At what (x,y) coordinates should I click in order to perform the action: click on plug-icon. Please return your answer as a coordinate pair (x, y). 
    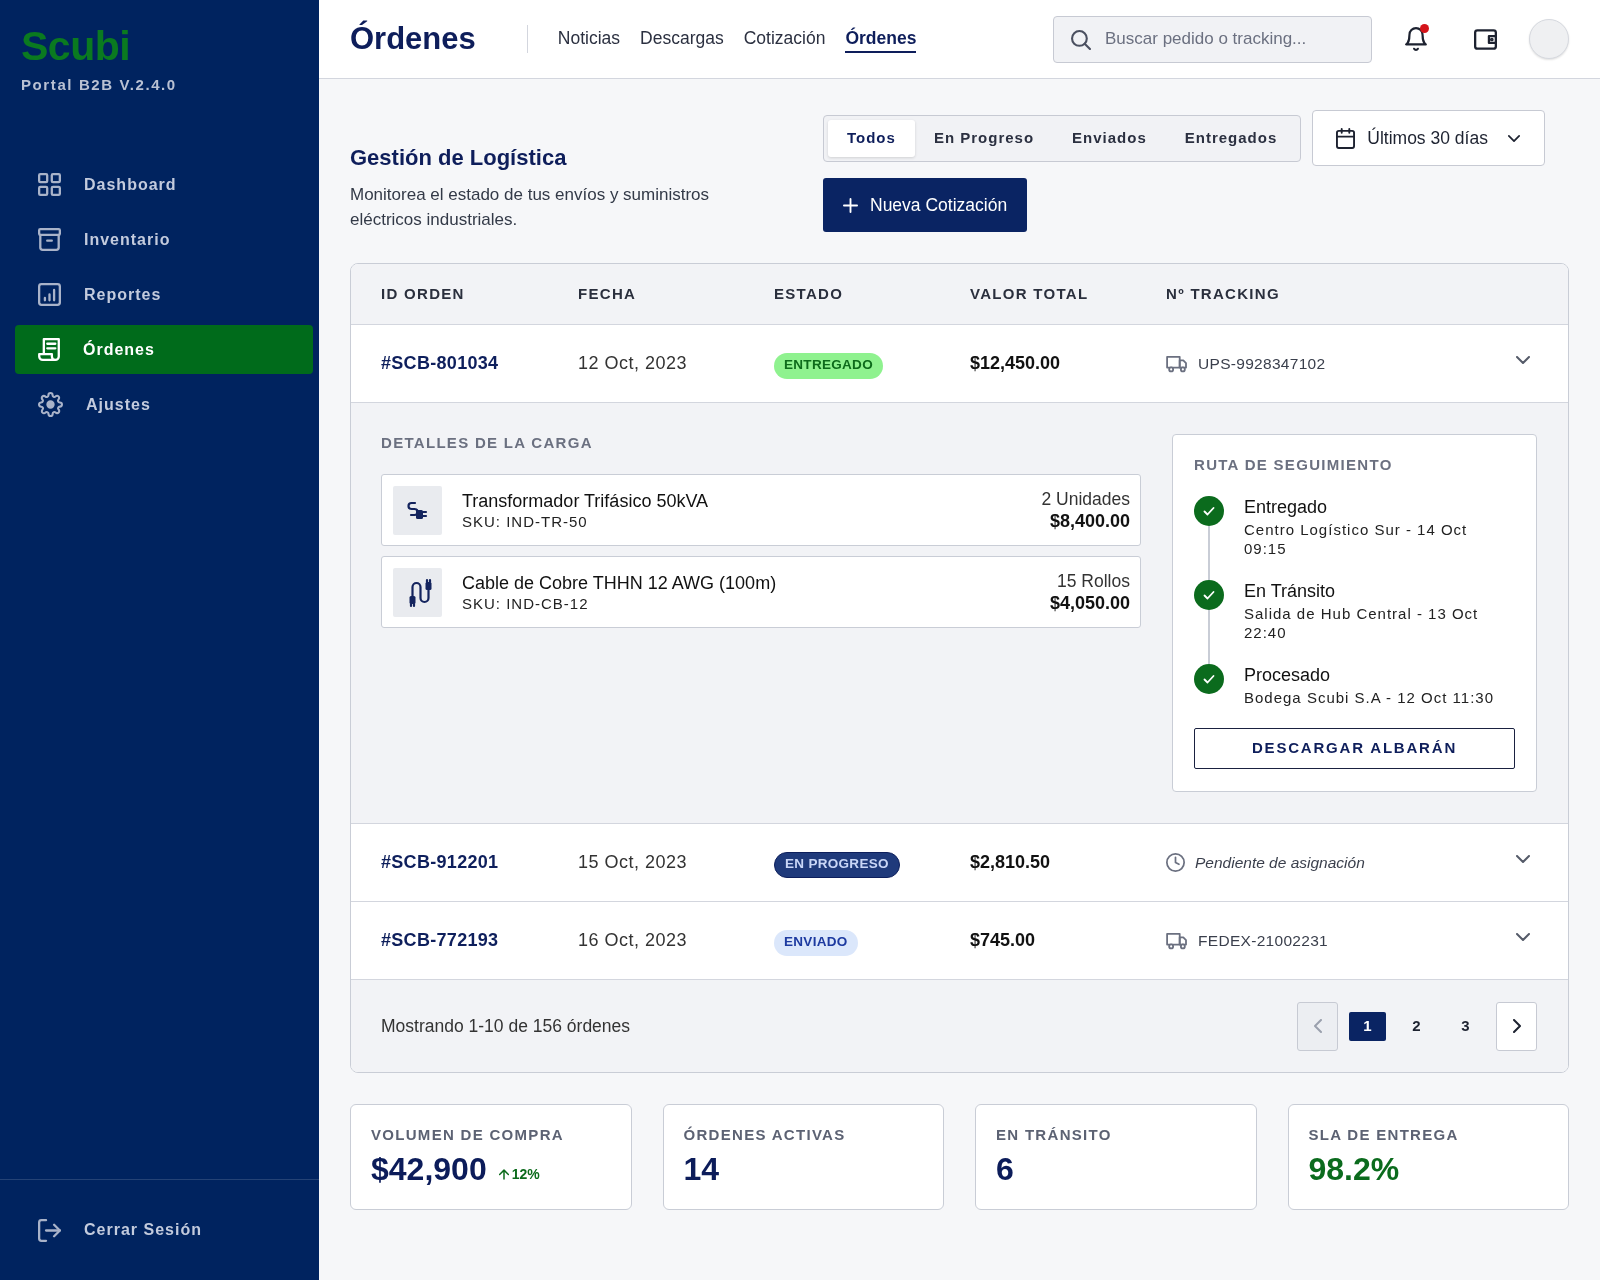
    Looking at the image, I should click on (417, 510).